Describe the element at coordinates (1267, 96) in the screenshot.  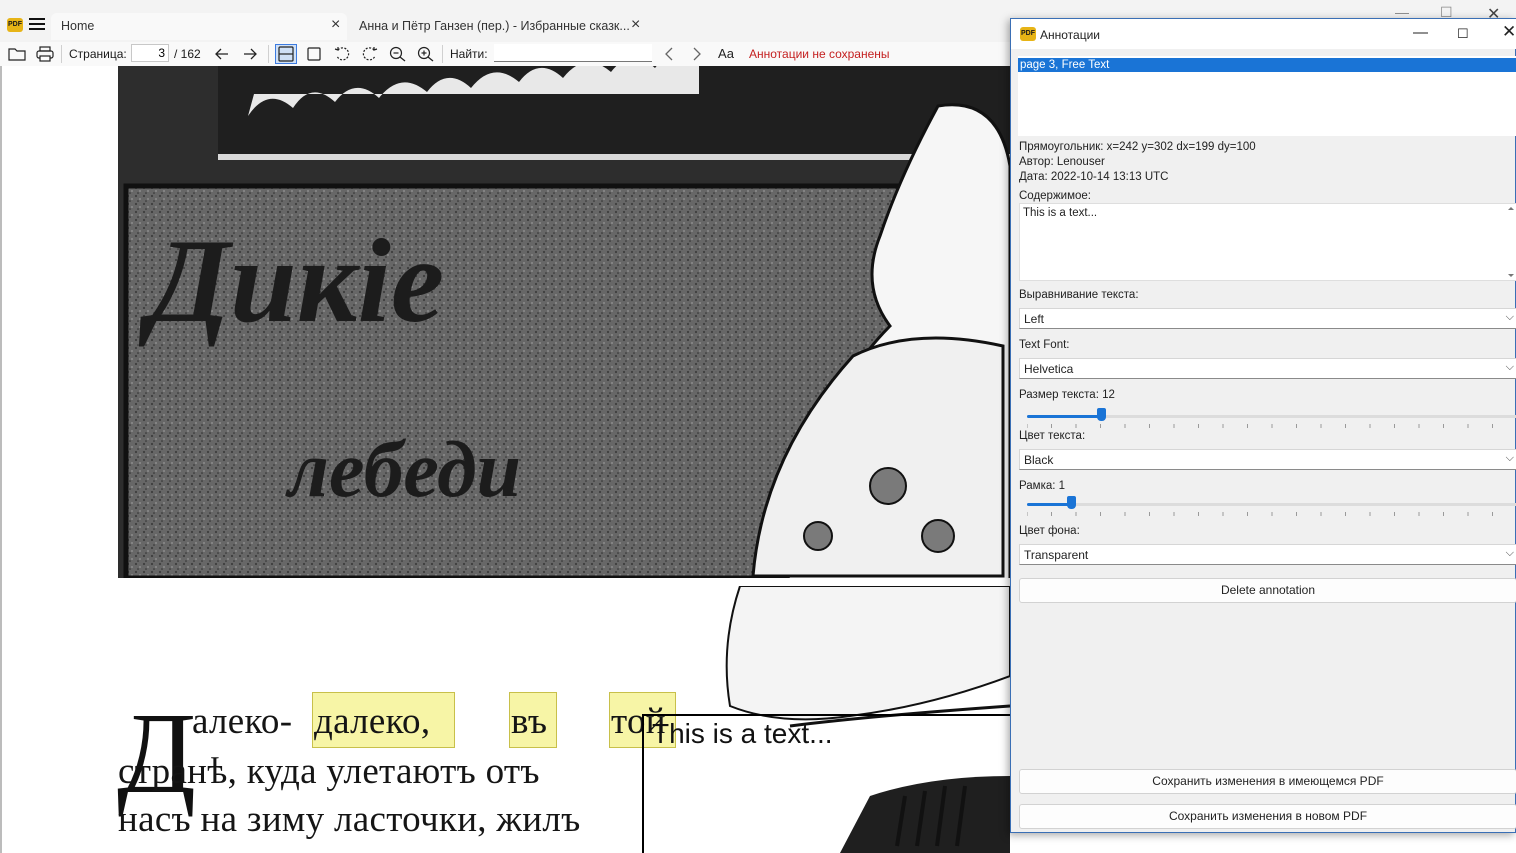
I see `annotation-list: page 3, Free Text` at that location.